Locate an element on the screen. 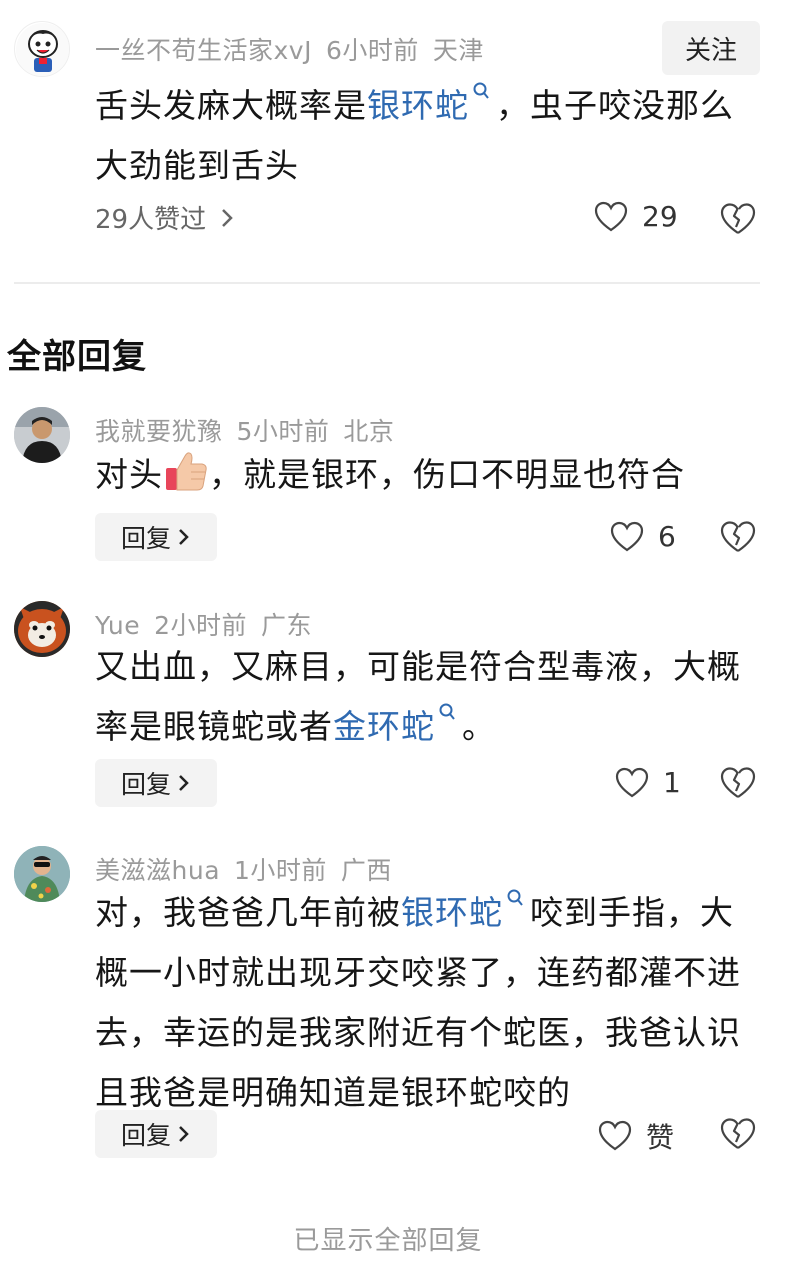 The height and width of the screenshot is (1279, 800). timestamp: 2小时前 is located at coordinates (201, 625).